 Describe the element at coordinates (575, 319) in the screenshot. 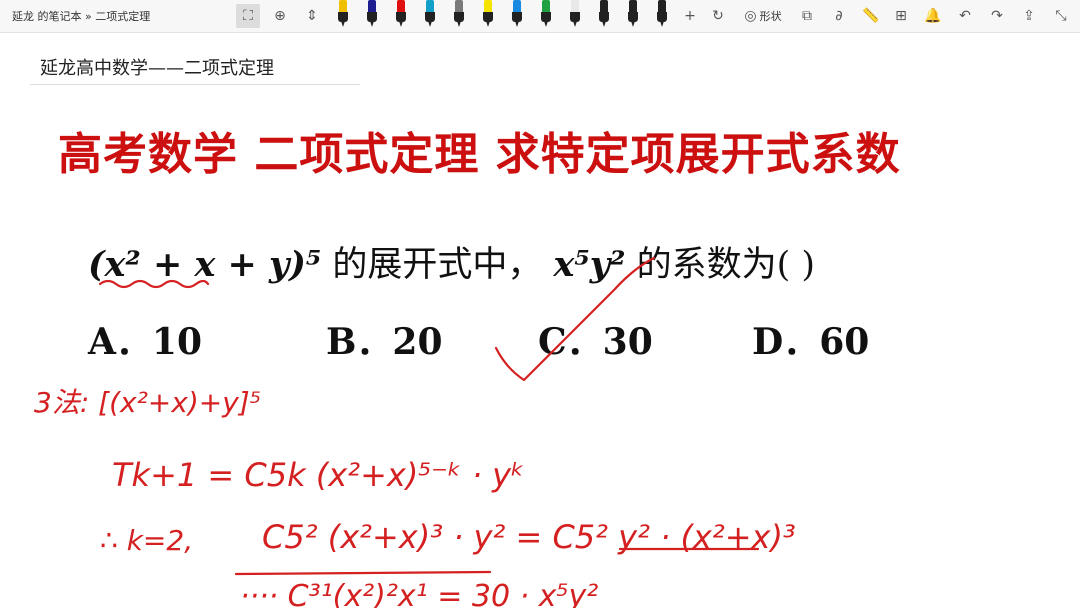

I see `check-mark-stroke` at that location.